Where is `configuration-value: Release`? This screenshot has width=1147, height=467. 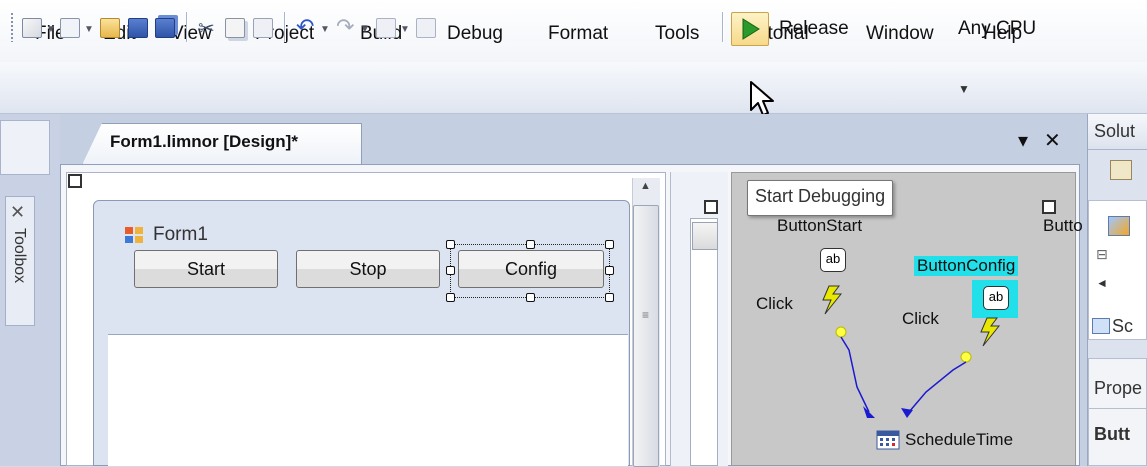
configuration-value: Release is located at coordinates (814, 28).